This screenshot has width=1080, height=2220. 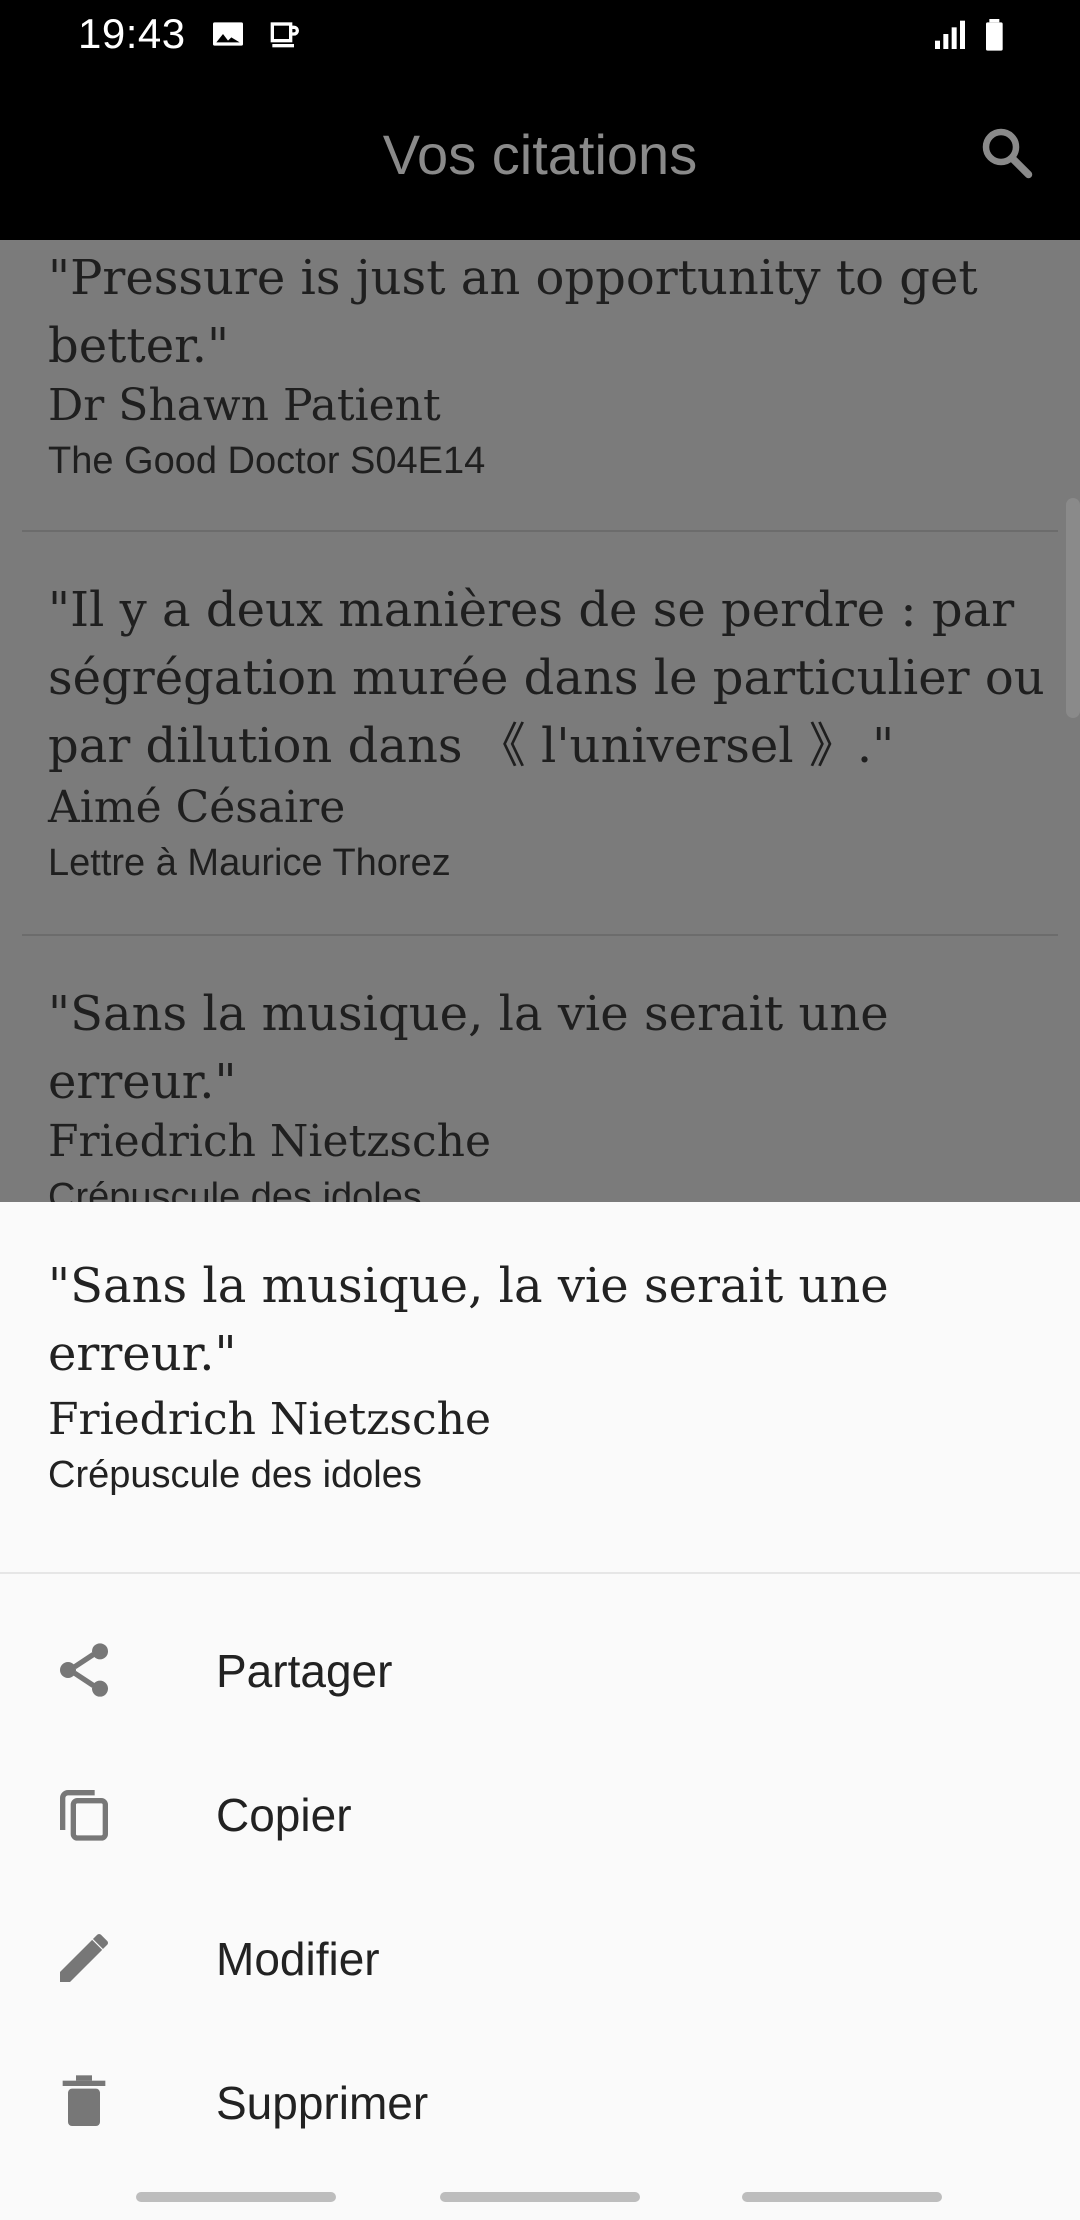 What do you see at coordinates (304, 1671) in the screenshot?
I see `share-label: Partager` at bounding box center [304, 1671].